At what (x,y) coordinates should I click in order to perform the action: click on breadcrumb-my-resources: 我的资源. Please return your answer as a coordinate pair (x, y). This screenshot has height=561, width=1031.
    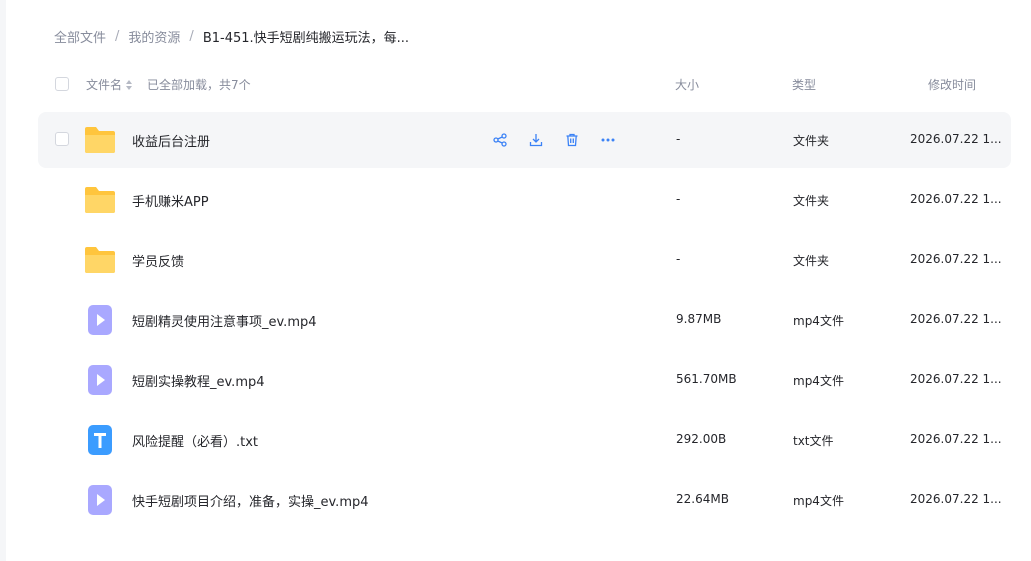
    Looking at the image, I should click on (154, 36).